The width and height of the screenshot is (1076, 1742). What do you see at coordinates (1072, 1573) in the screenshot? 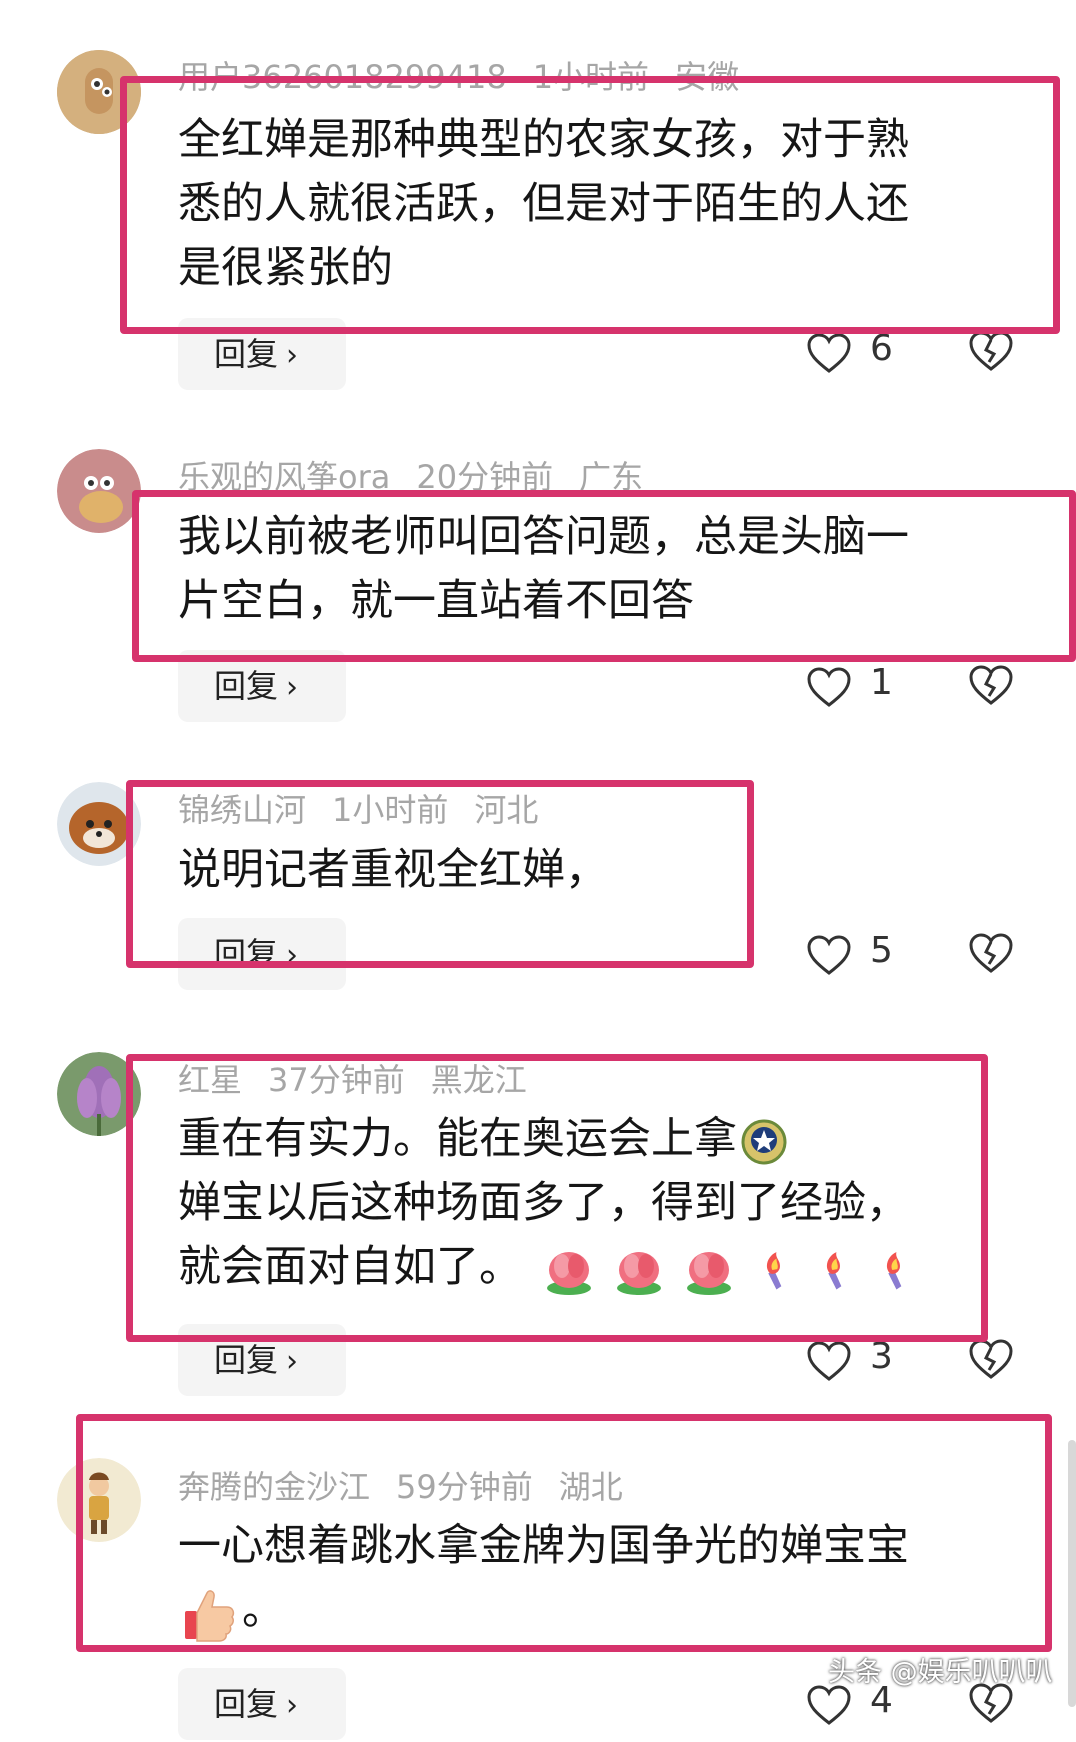
I see `scrollbar` at bounding box center [1072, 1573].